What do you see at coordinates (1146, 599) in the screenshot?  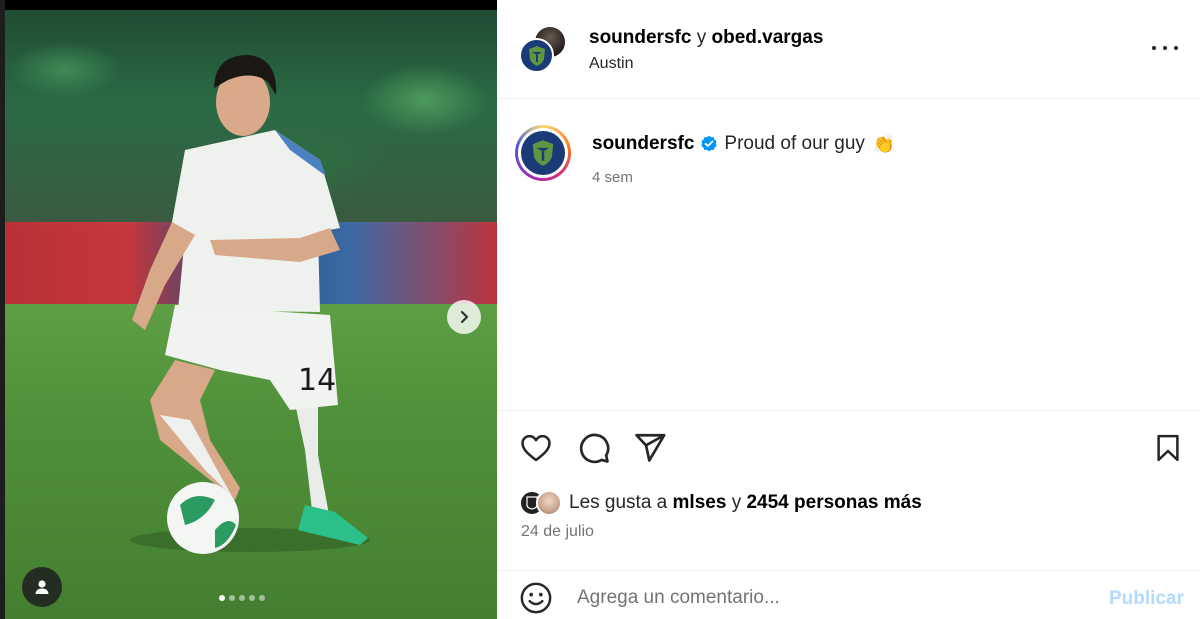 I see `publish-button: Publicar` at bounding box center [1146, 599].